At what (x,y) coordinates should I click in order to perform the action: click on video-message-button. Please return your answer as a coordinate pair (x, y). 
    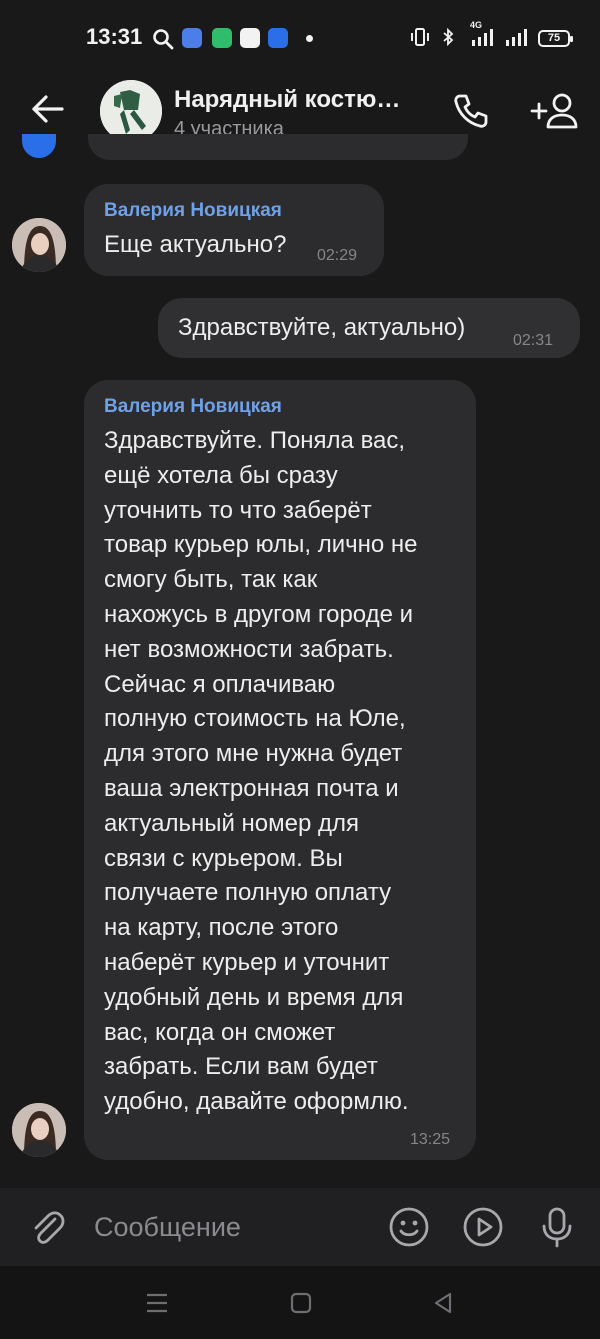
    Looking at the image, I should click on (483, 1227).